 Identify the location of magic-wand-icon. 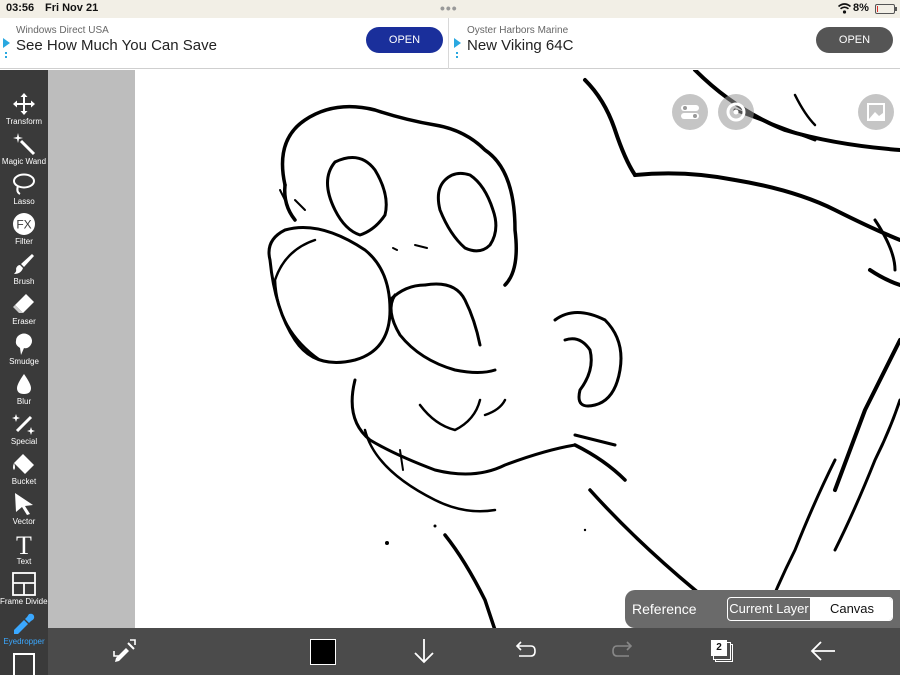
(24, 144).